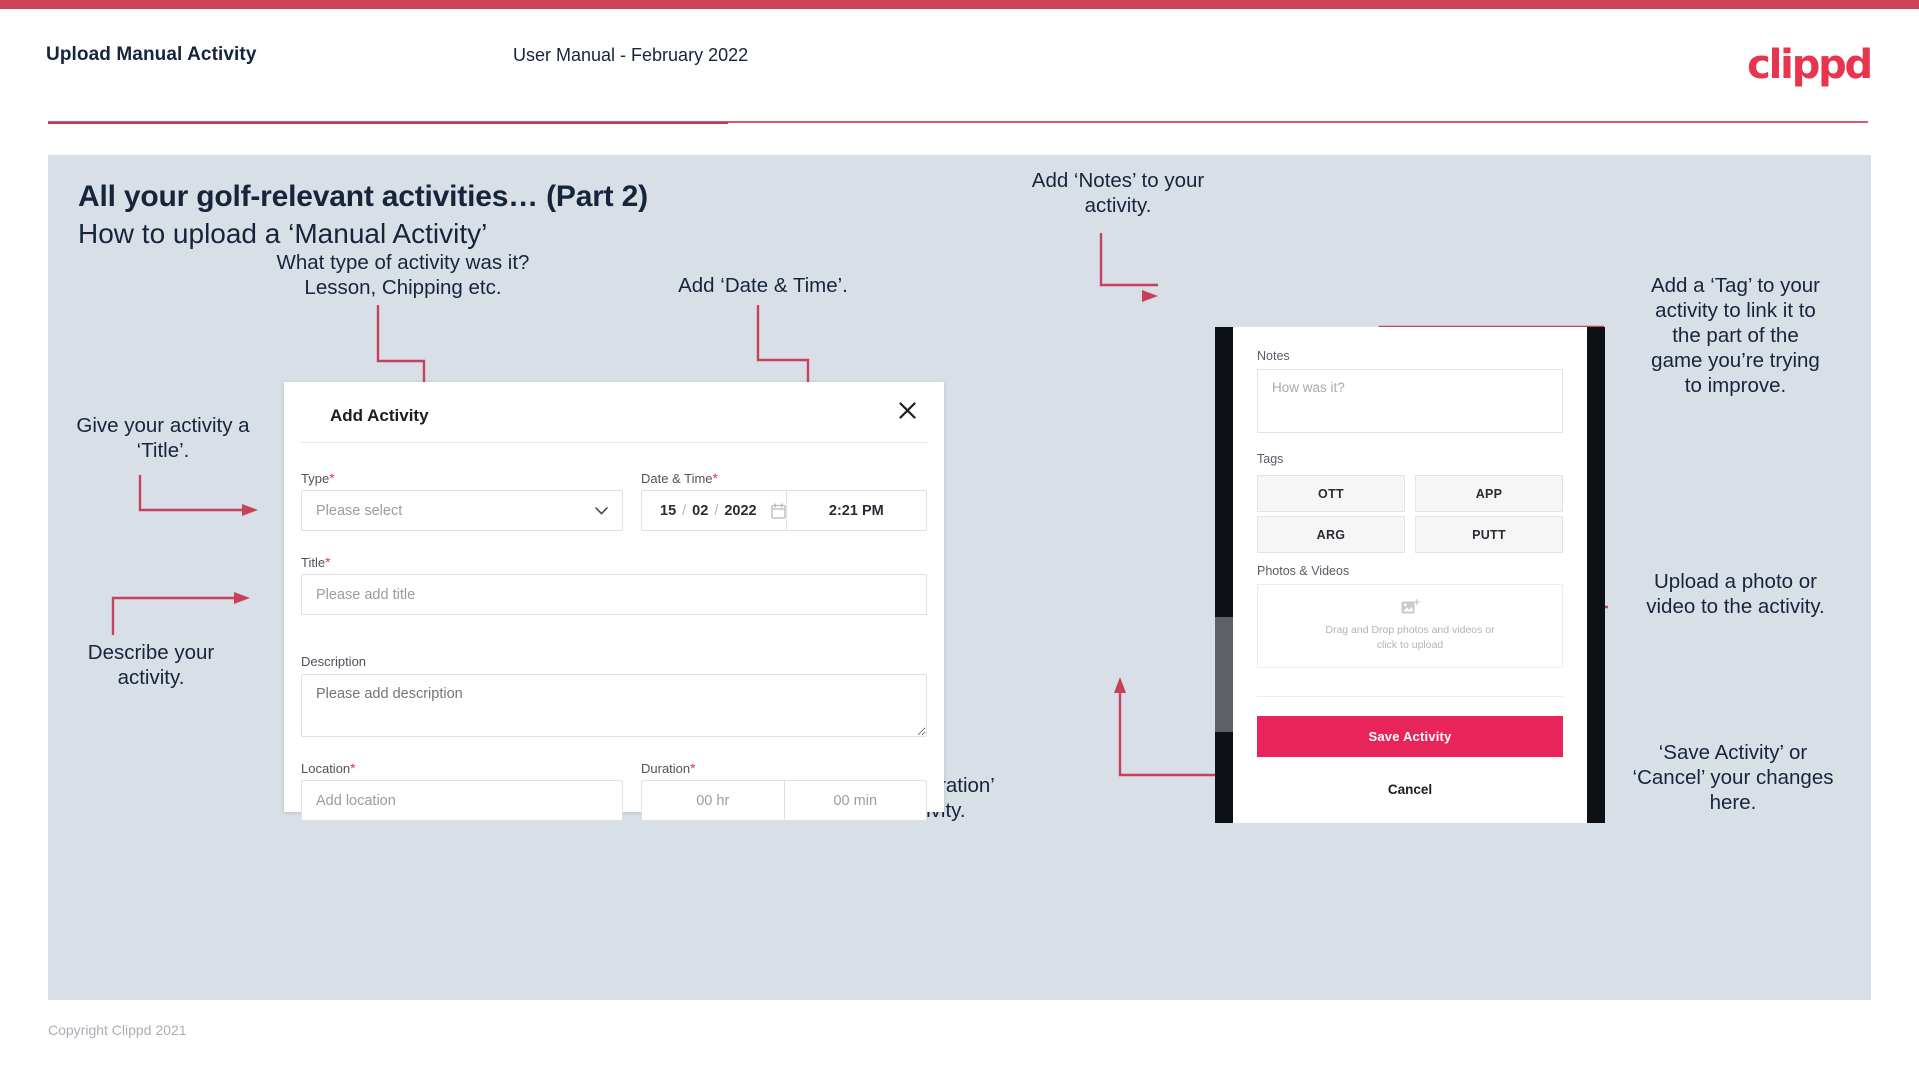 This screenshot has width=1919, height=1079. What do you see at coordinates (959, 4) in the screenshot?
I see `top-accent-bar` at bounding box center [959, 4].